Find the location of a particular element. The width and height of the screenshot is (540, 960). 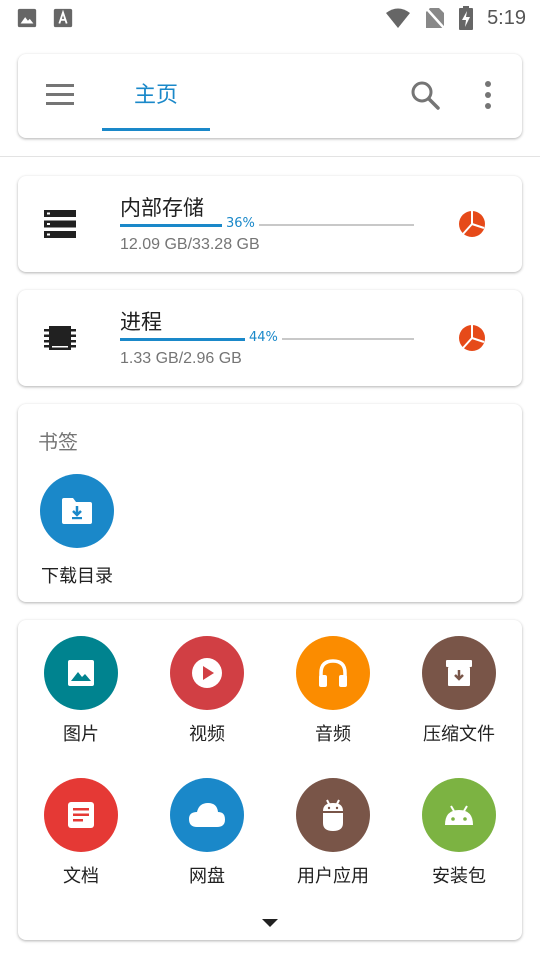

category-archives: 压缩文件 is located at coordinates (459, 695).